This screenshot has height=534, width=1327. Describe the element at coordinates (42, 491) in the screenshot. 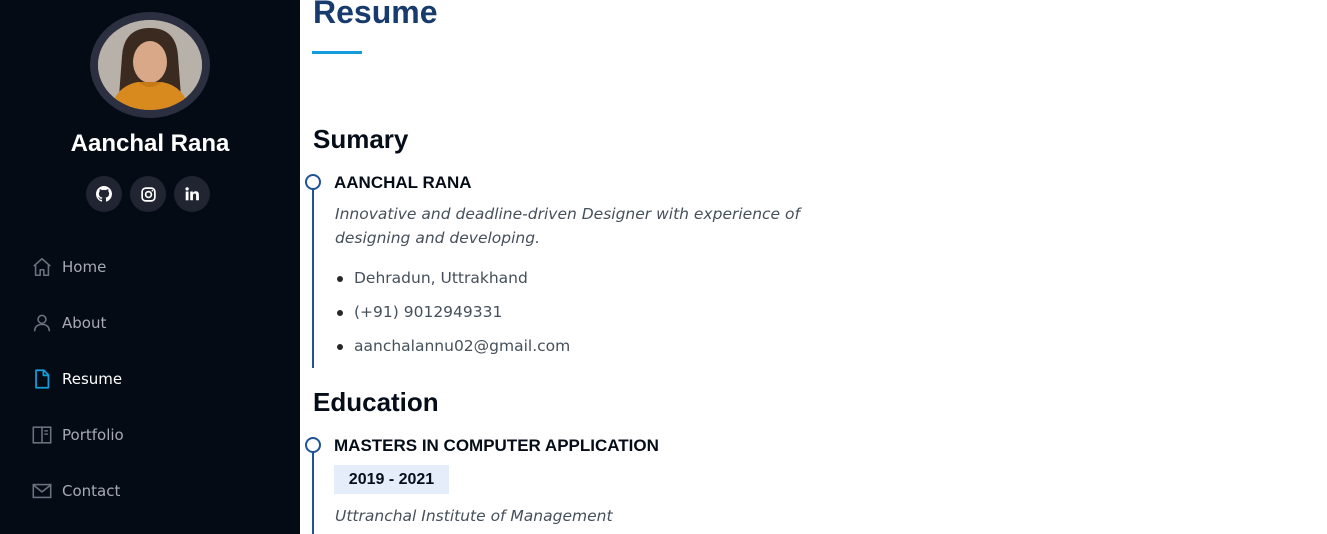

I see `envelope-icon` at that location.